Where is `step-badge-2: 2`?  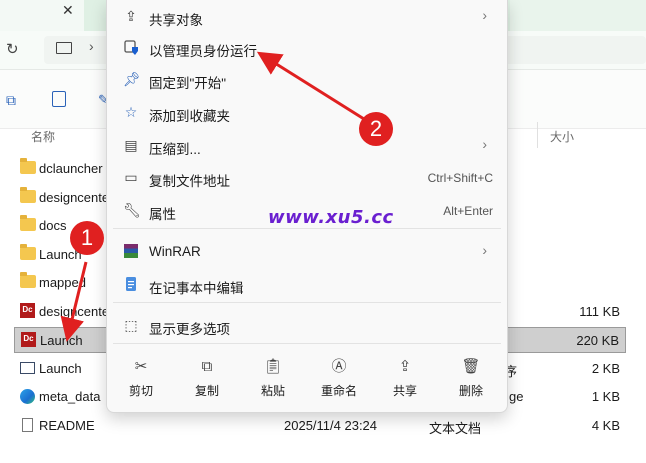 step-badge-2: 2 is located at coordinates (376, 129).